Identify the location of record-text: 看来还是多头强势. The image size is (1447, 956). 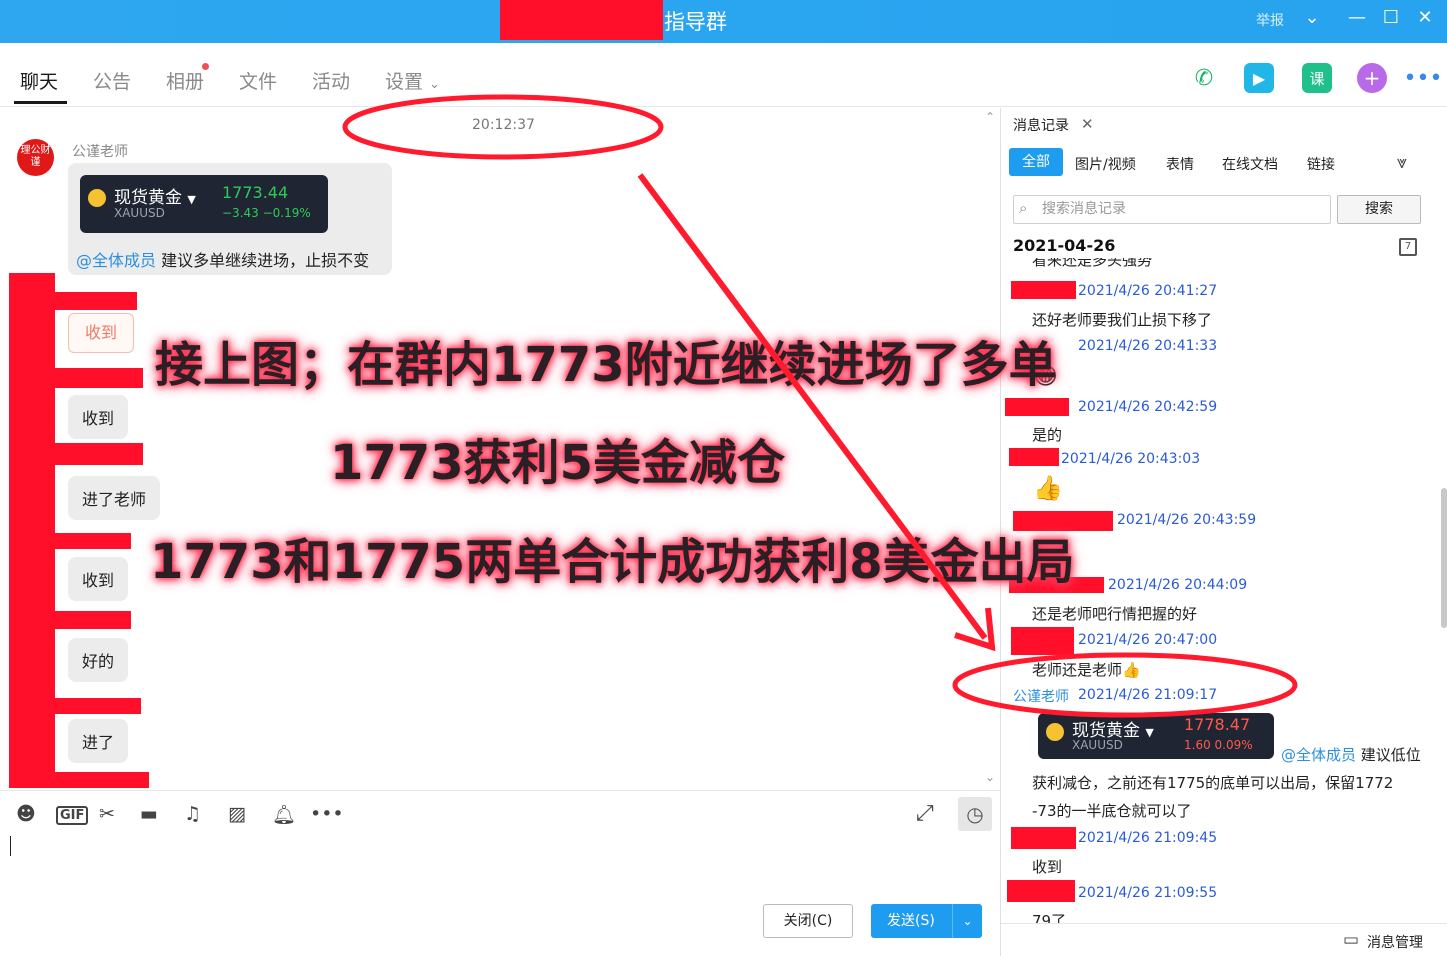
(1092, 263).